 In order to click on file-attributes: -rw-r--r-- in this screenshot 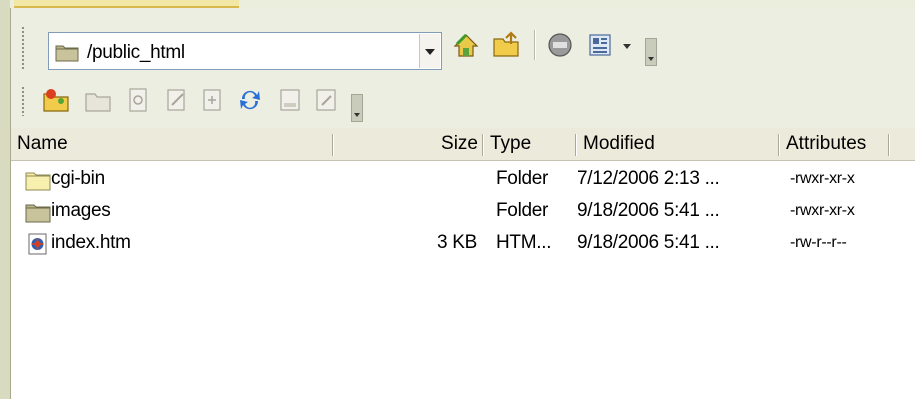, I will do `click(818, 242)`.